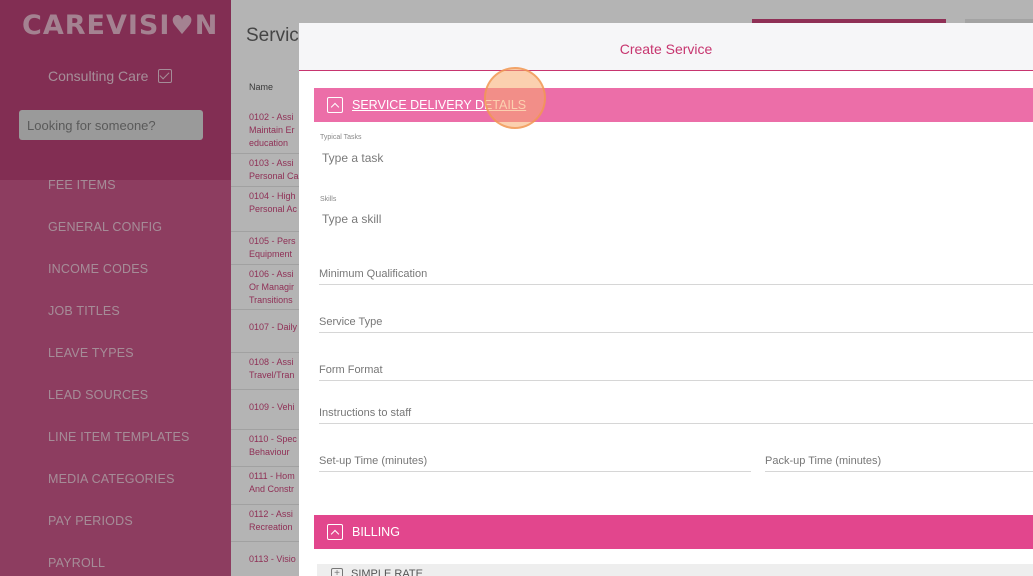 This screenshot has height=576, width=1033. Describe the element at coordinates (328, 199) in the screenshot. I see `skills-label: Skills` at that location.